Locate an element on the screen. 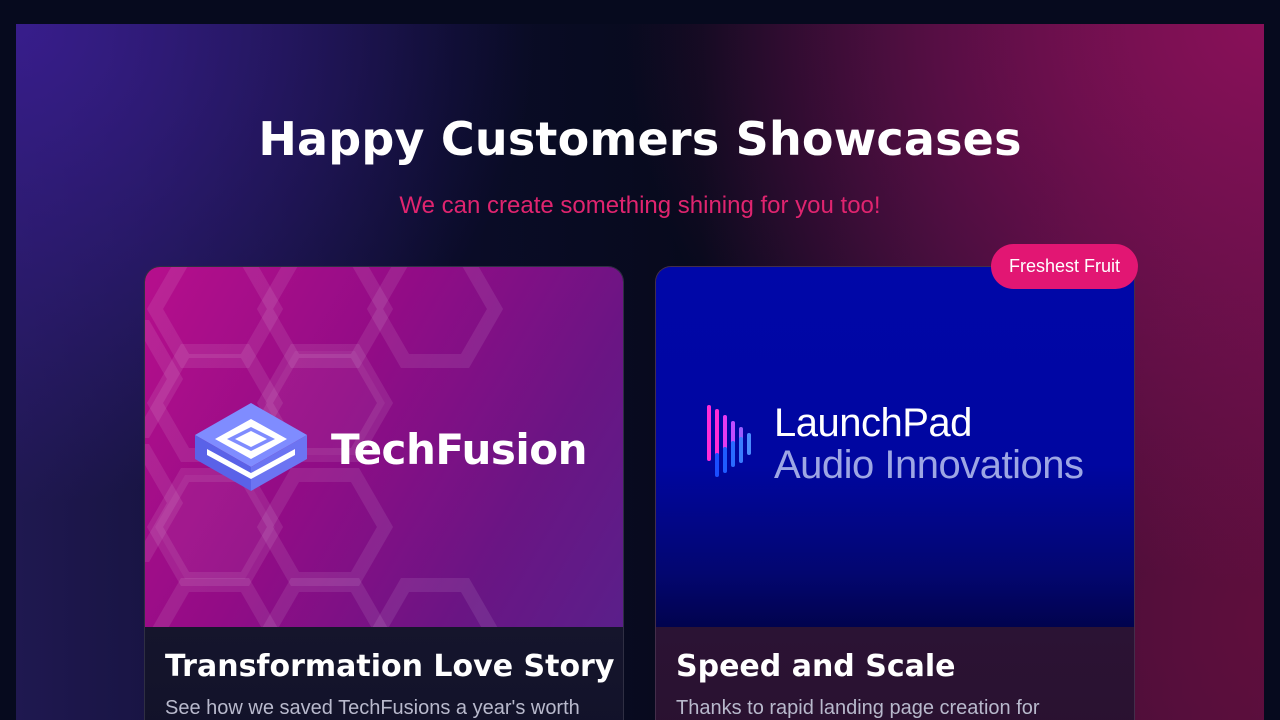 This screenshot has width=1280, height=720. launchpad-logo-name: LaunchPad is located at coordinates (873, 423).